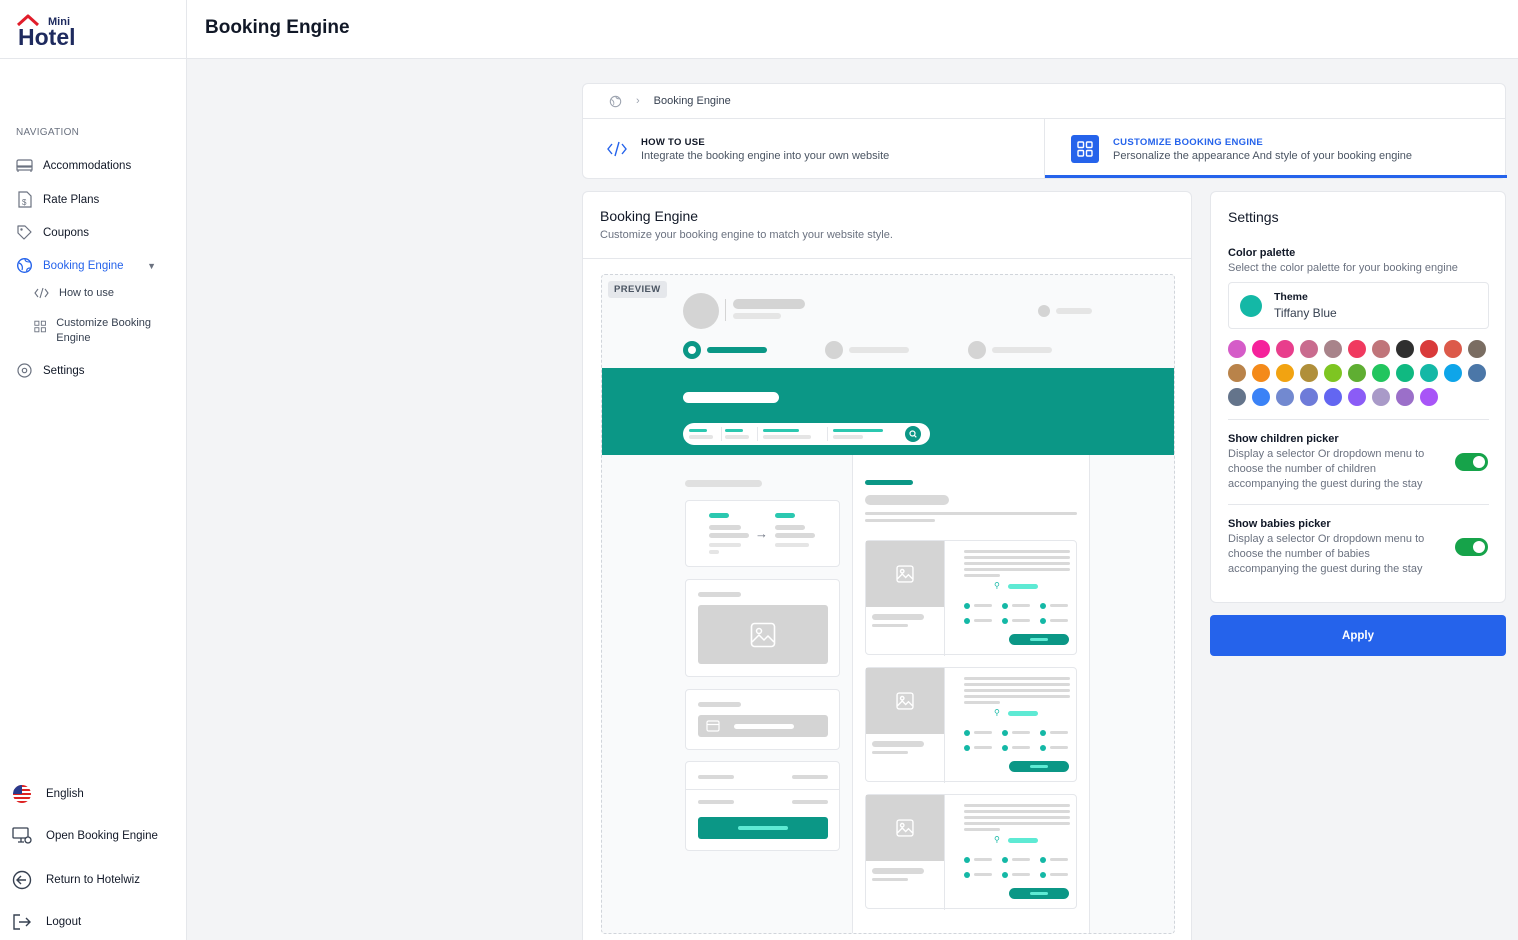 This screenshot has height=940, width=1518. Describe the element at coordinates (64, 922) in the screenshot. I see `logout-label: Logout` at that location.